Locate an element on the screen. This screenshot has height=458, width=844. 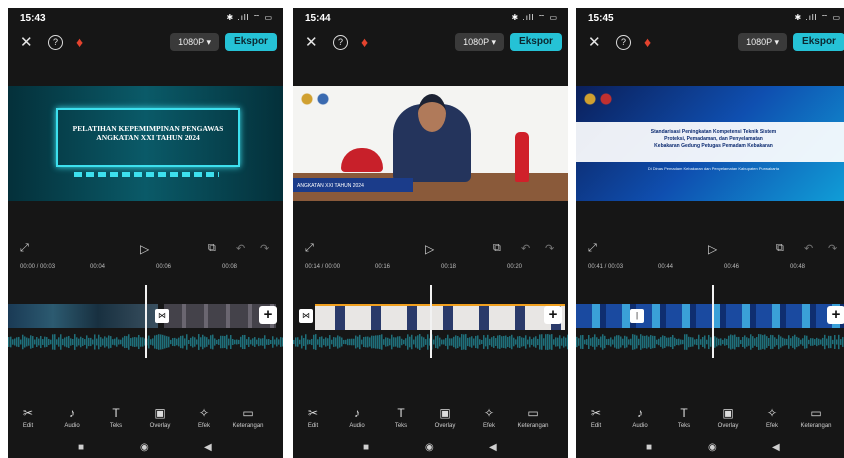
ruler-mark: 00:44 is located at coordinates (666, 267).